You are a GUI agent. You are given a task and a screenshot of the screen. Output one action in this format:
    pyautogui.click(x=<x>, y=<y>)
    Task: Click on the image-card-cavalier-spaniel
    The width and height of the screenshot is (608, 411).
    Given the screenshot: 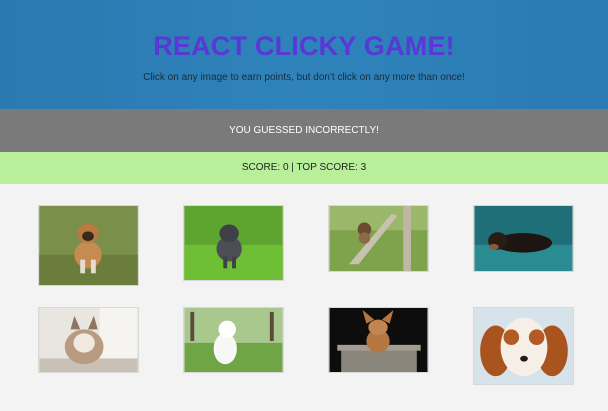 What is the action you would take?
    pyautogui.click(x=523, y=346)
    